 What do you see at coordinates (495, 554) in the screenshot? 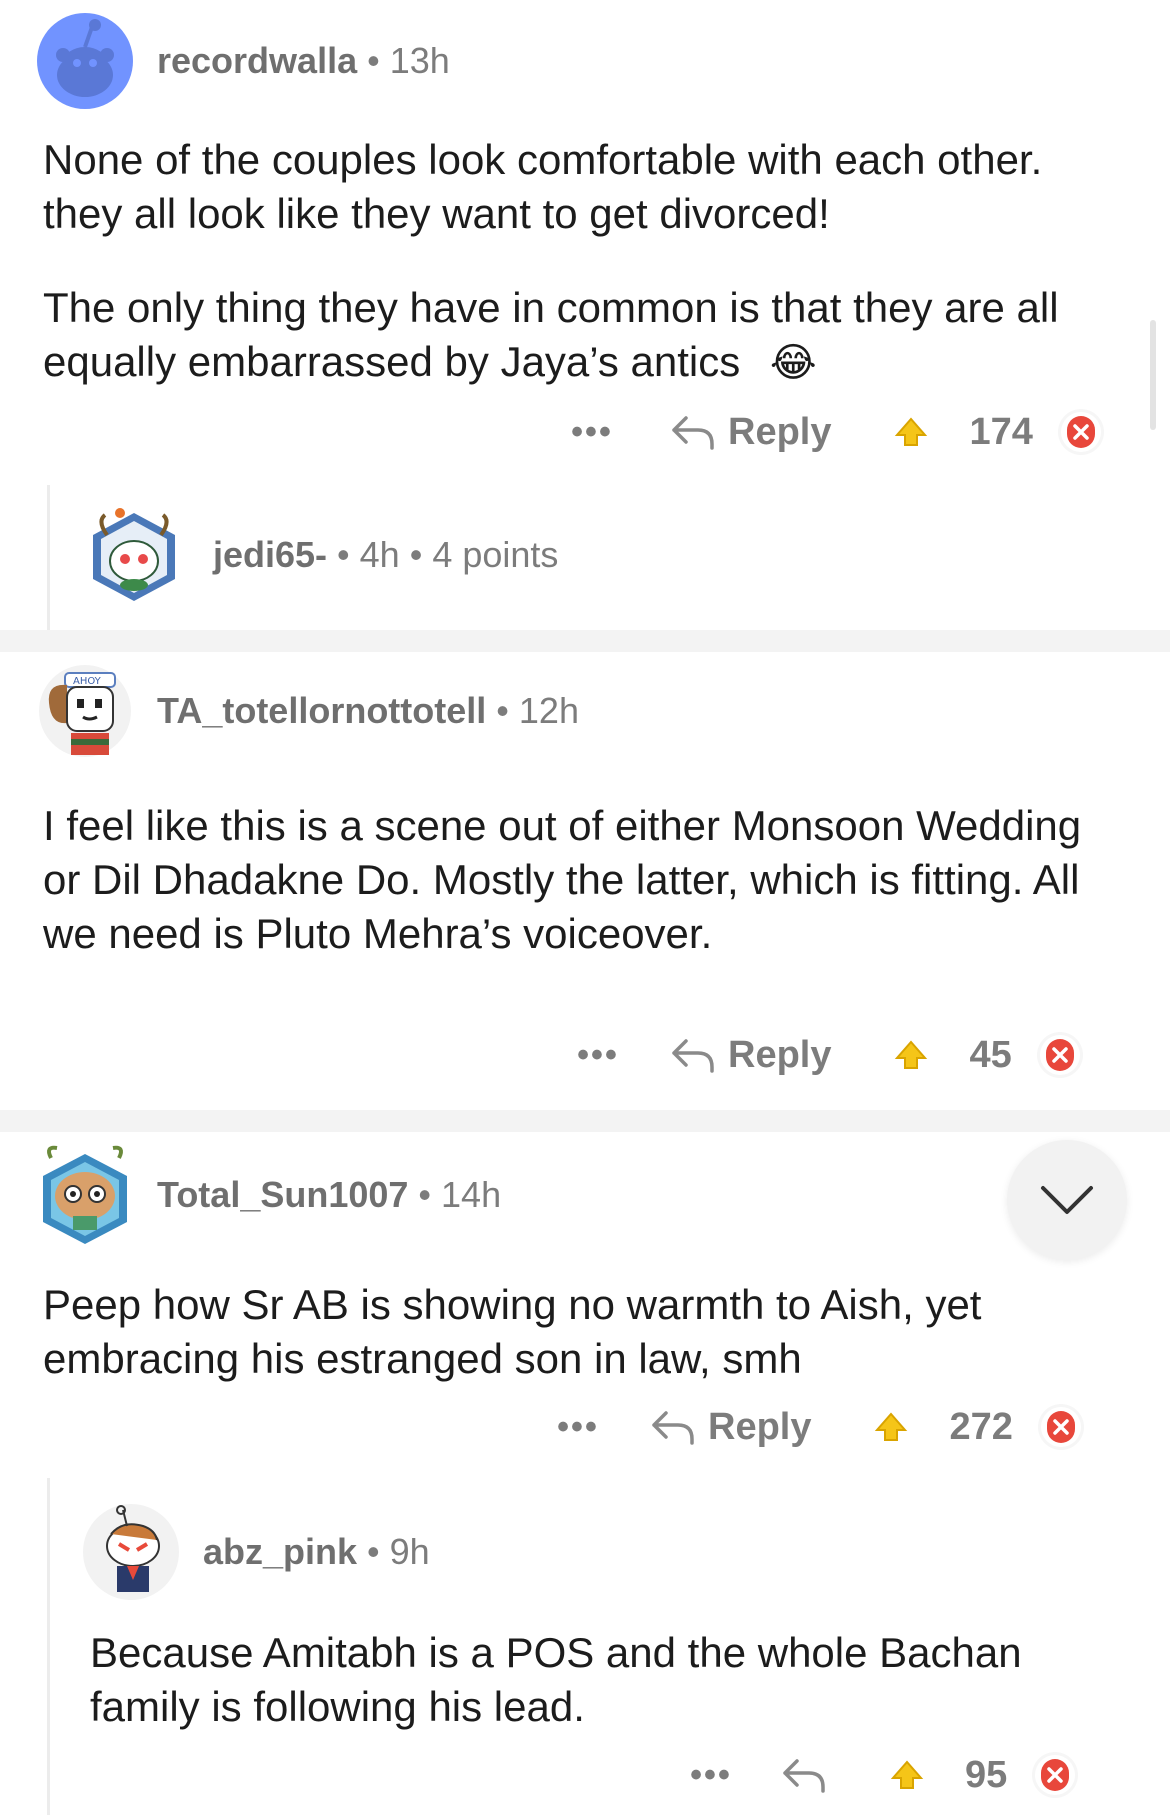
I see `comment-points: 4 points` at bounding box center [495, 554].